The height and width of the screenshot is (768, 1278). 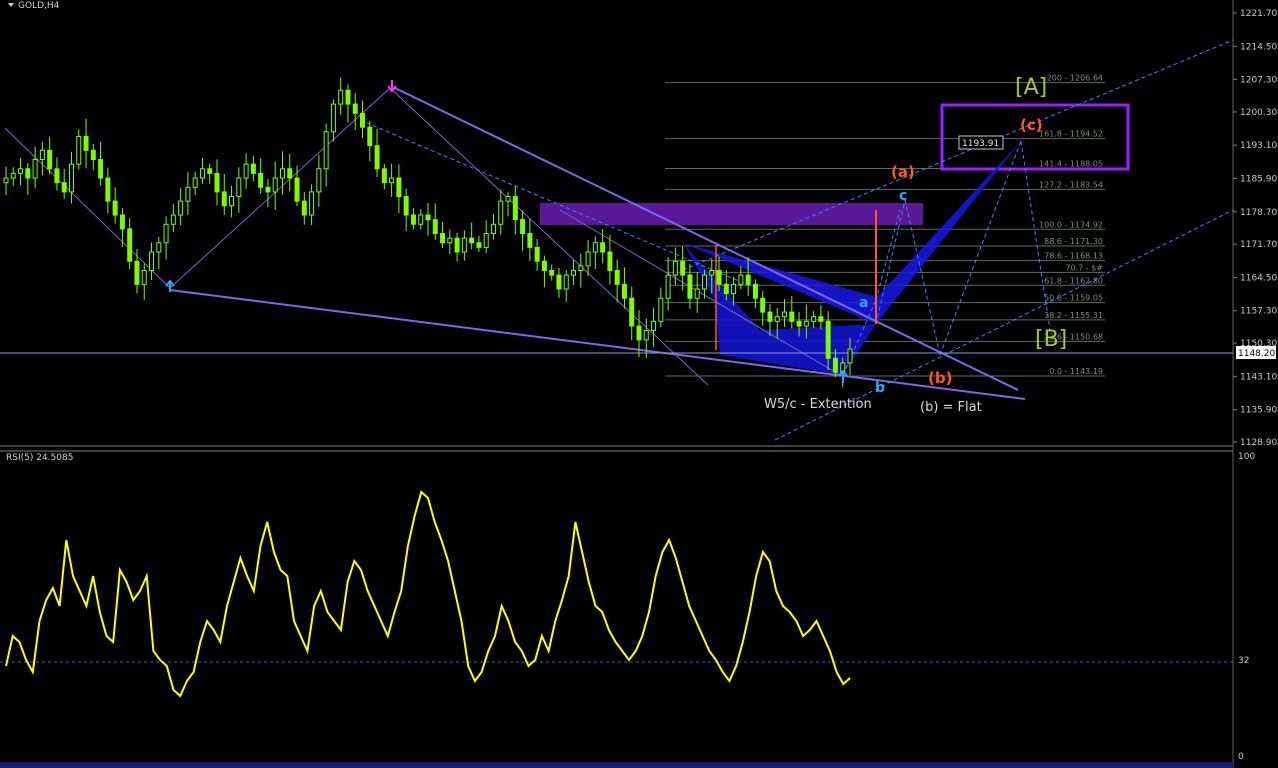 What do you see at coordinates (880, 388) in the screenshot?
I see `wave-b-blue-label: b` at bounding box center [880, 388].